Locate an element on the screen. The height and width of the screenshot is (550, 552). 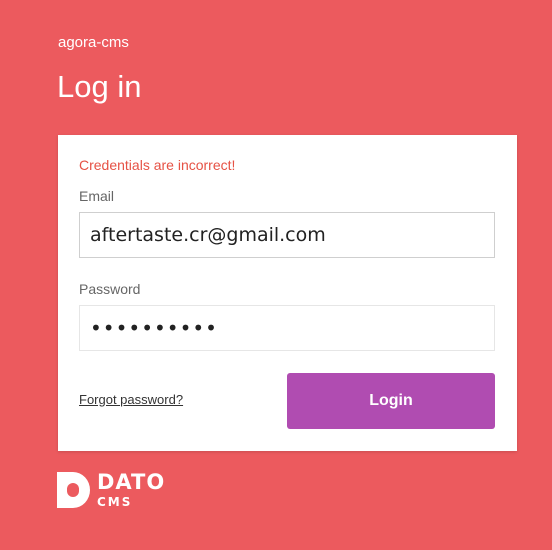
email-field is located at coordinates (287, 235).